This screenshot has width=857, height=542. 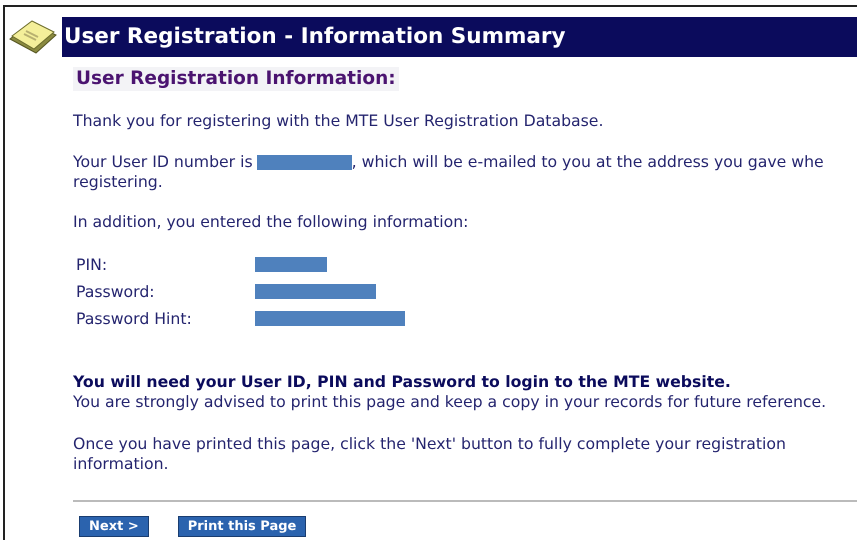 What do you see at coordinates (236, 79) in the screenshot?
I see `section-heading: User Registration Information:` at bounding box center [236, 79].